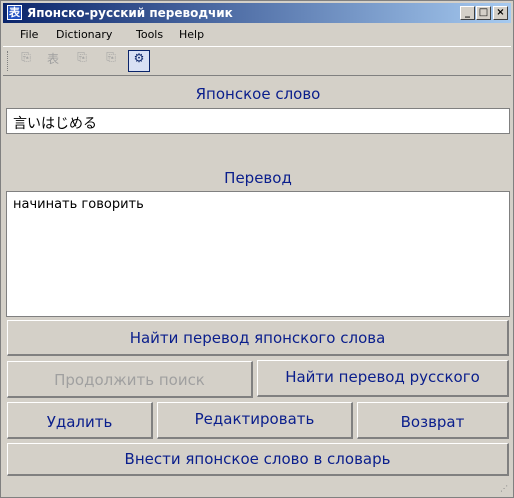  What do you see at coordinates (467, 13) in the screenshot?
I see `minimize-button: _` at bounding box center [467, 13].